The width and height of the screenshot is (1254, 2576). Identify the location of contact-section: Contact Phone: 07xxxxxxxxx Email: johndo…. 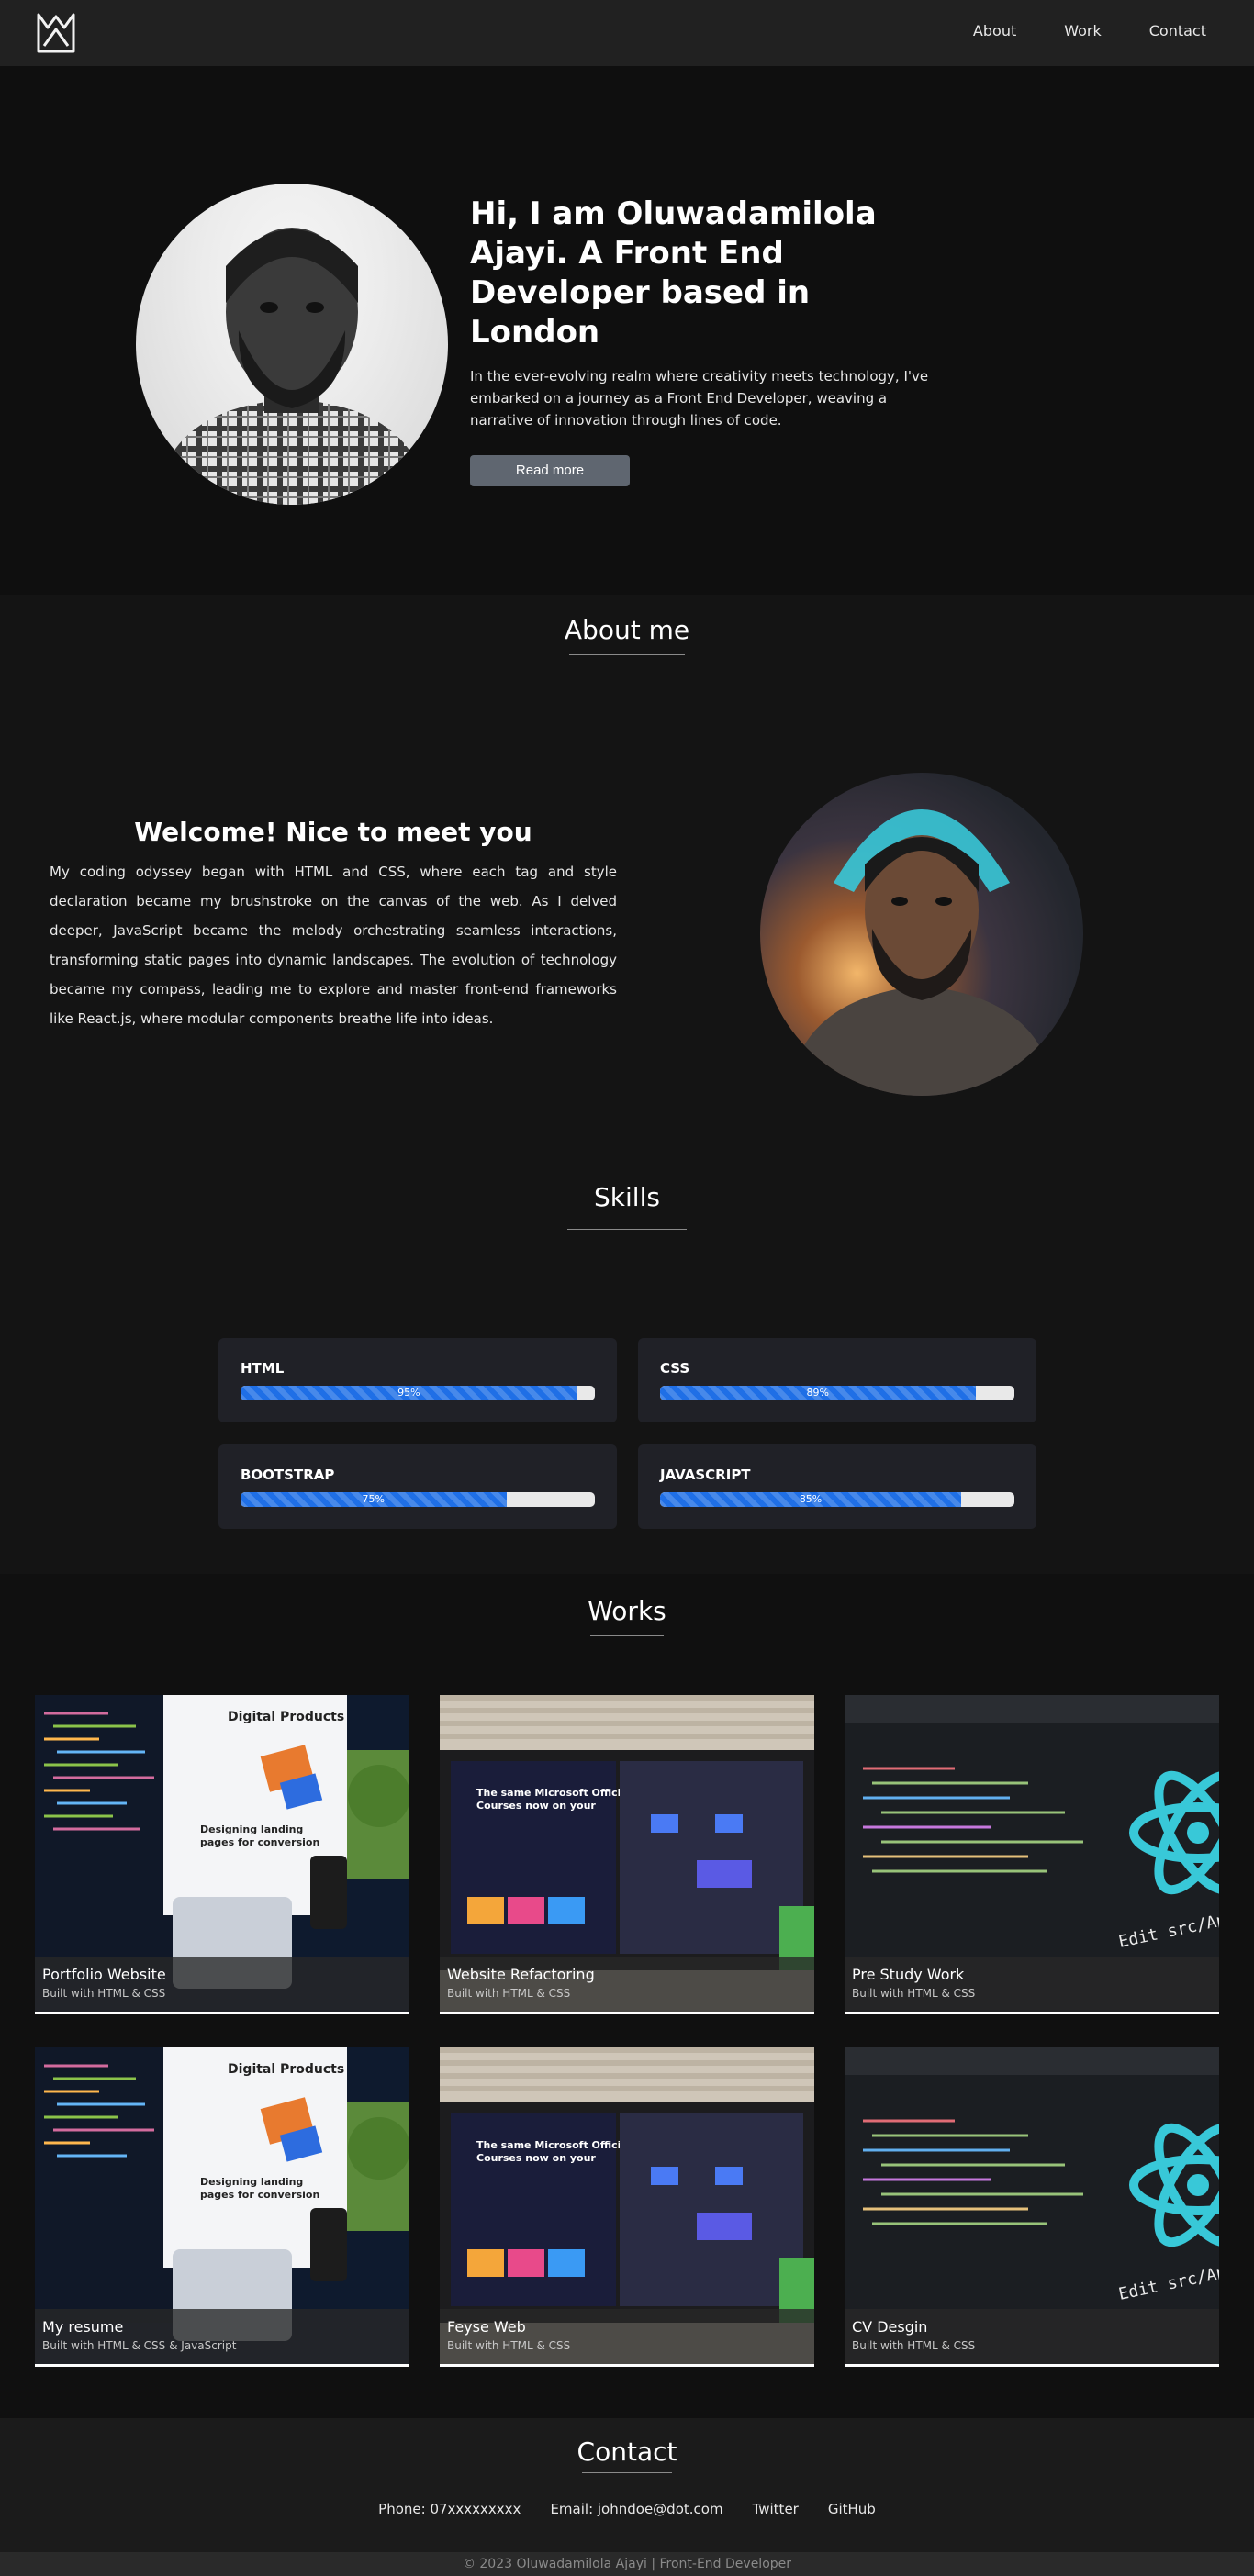
(627, 2485).